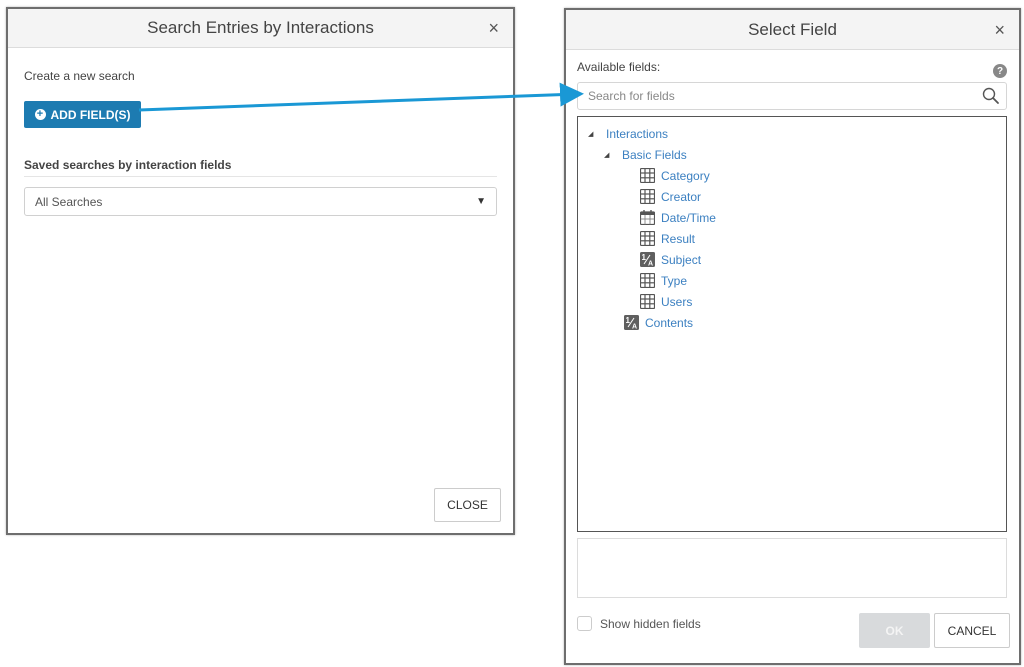 Image resolution: width=1024 pixels, height=667 pixels. I want to click on tree-leaf-label: Contents, so click(669, 323).